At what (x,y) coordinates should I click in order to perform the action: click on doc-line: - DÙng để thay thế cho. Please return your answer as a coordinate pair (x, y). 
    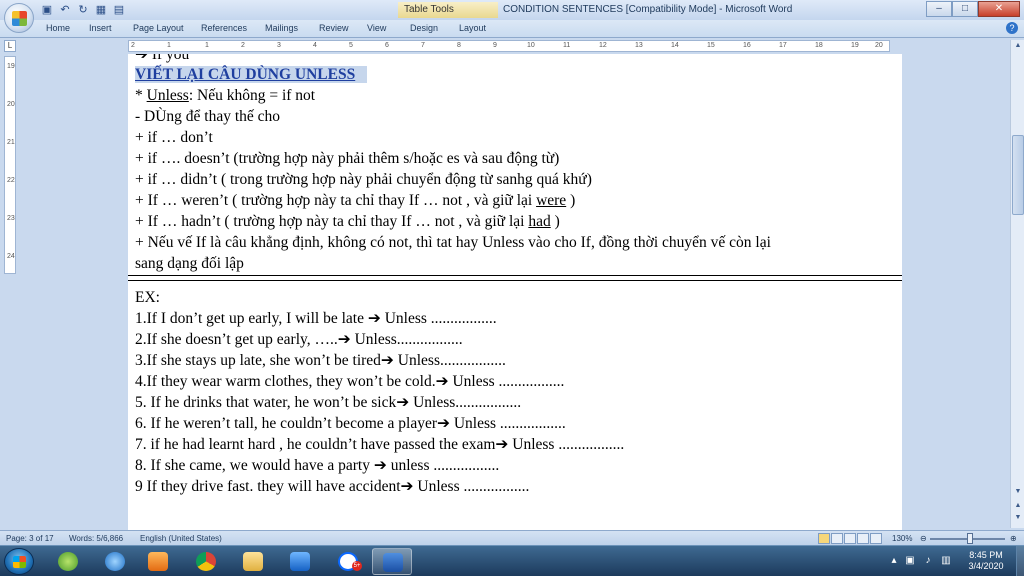
    Looking at the image, I should click on (208, 116).